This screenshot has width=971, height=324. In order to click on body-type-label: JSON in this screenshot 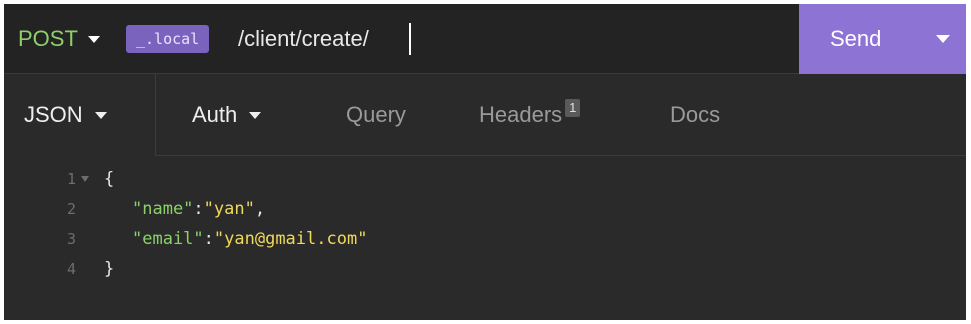, I will do `click(53, 114)`.